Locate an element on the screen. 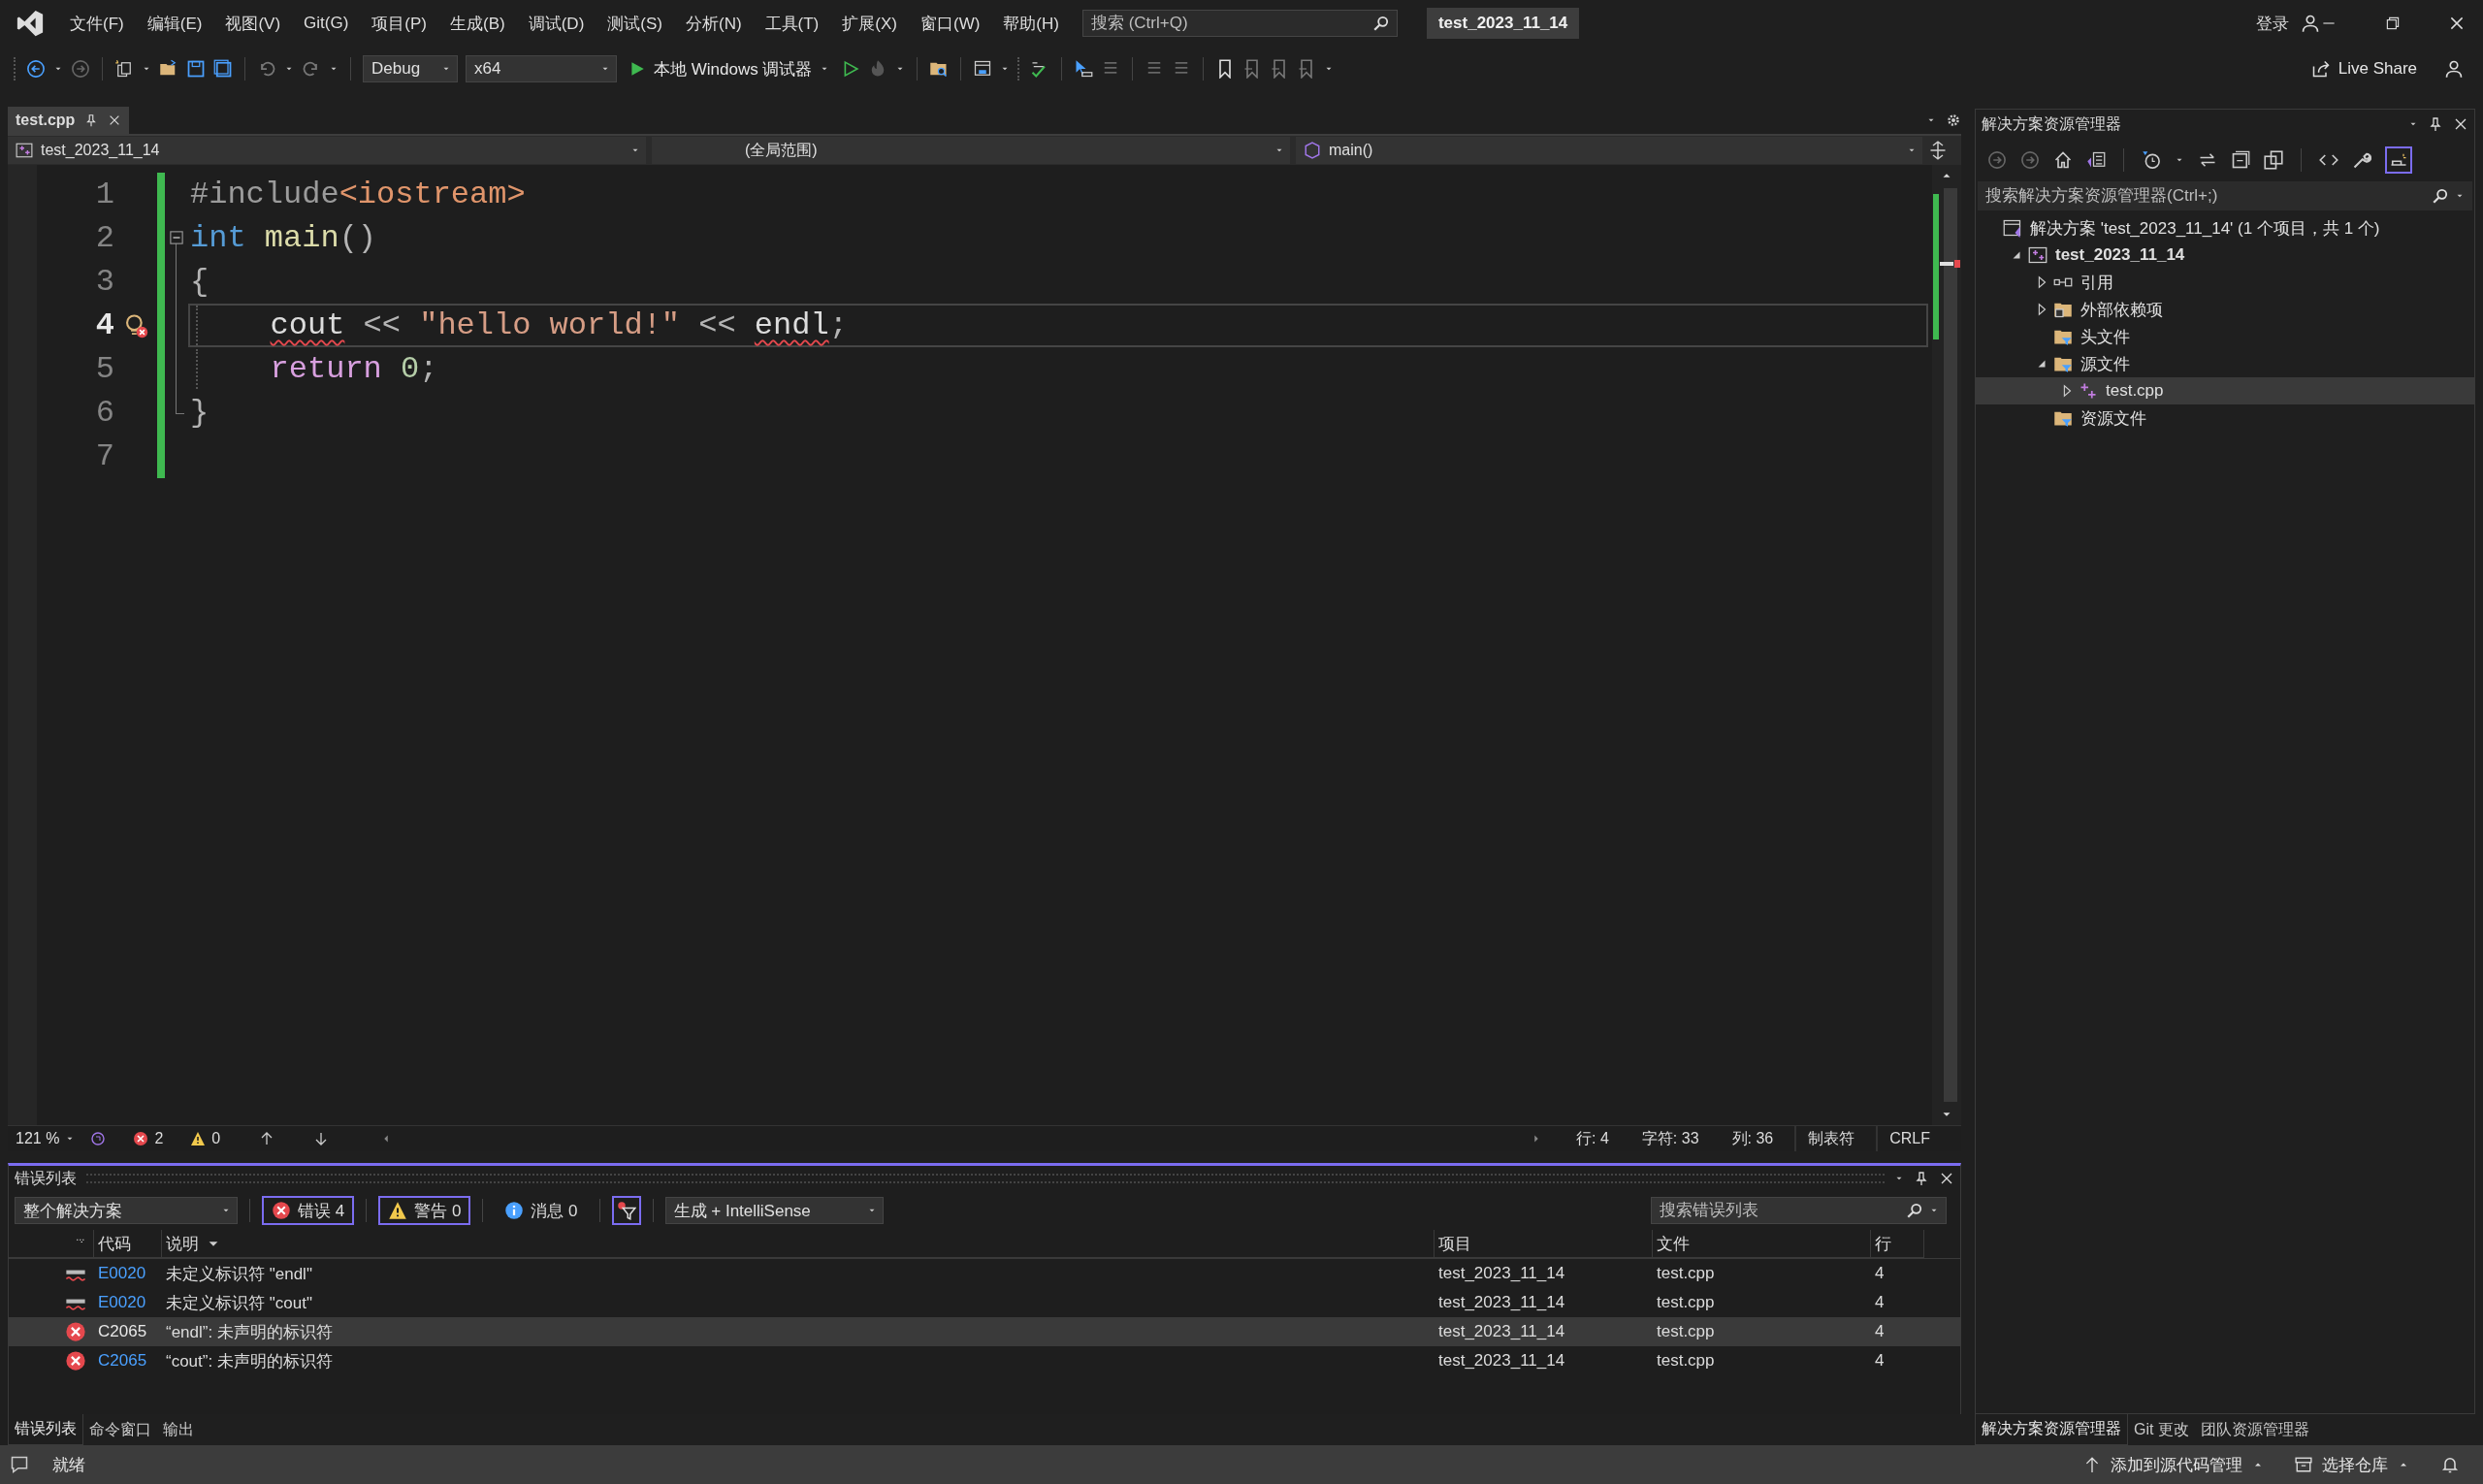 The width and height of the screenshot is (2483, 1484). error-row: E0020 未定义标识符 "endl" test_2023_11_14 test.cpp 4 is located at coordinates (985, 1273).